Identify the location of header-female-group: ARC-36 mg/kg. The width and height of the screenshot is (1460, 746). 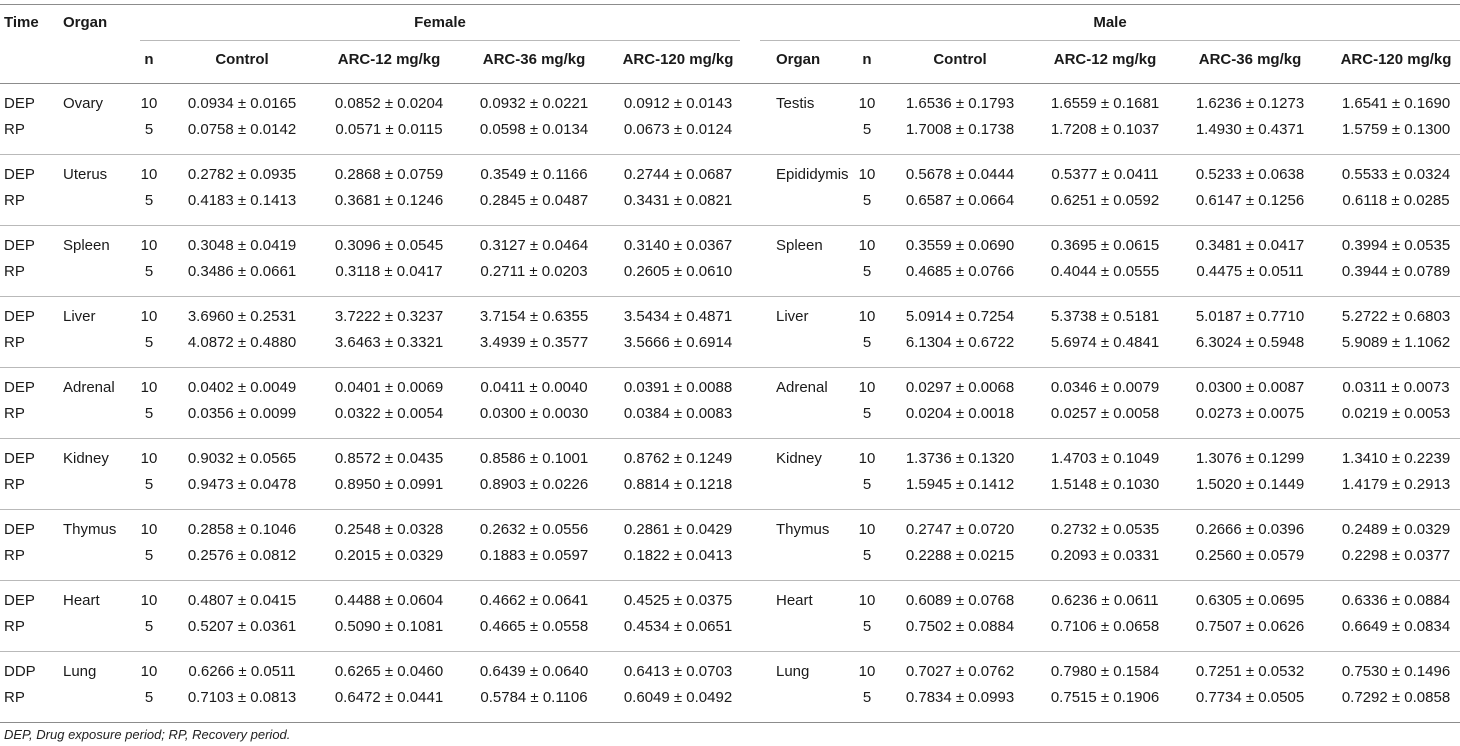
(534, 59).